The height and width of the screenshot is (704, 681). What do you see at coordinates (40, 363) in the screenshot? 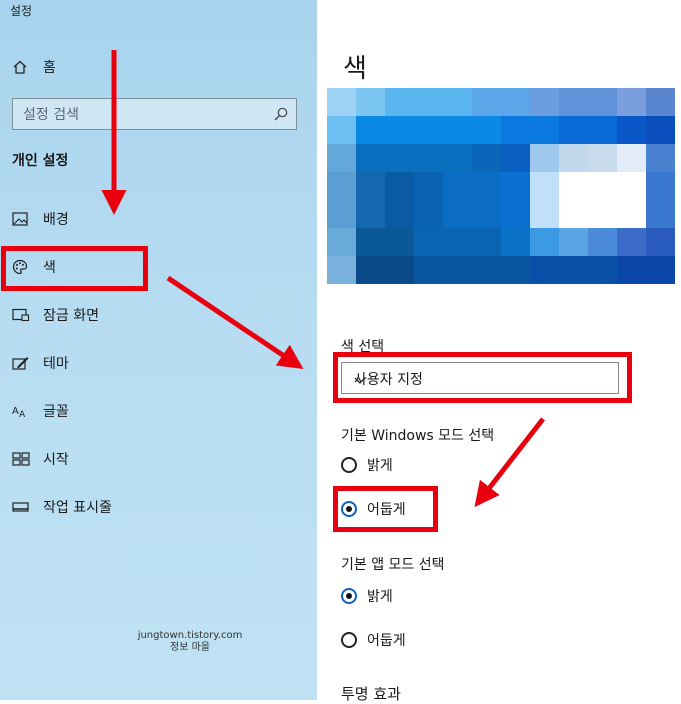
I see `sidebar-item-theme: 테마` at bounding box center [40, 363].